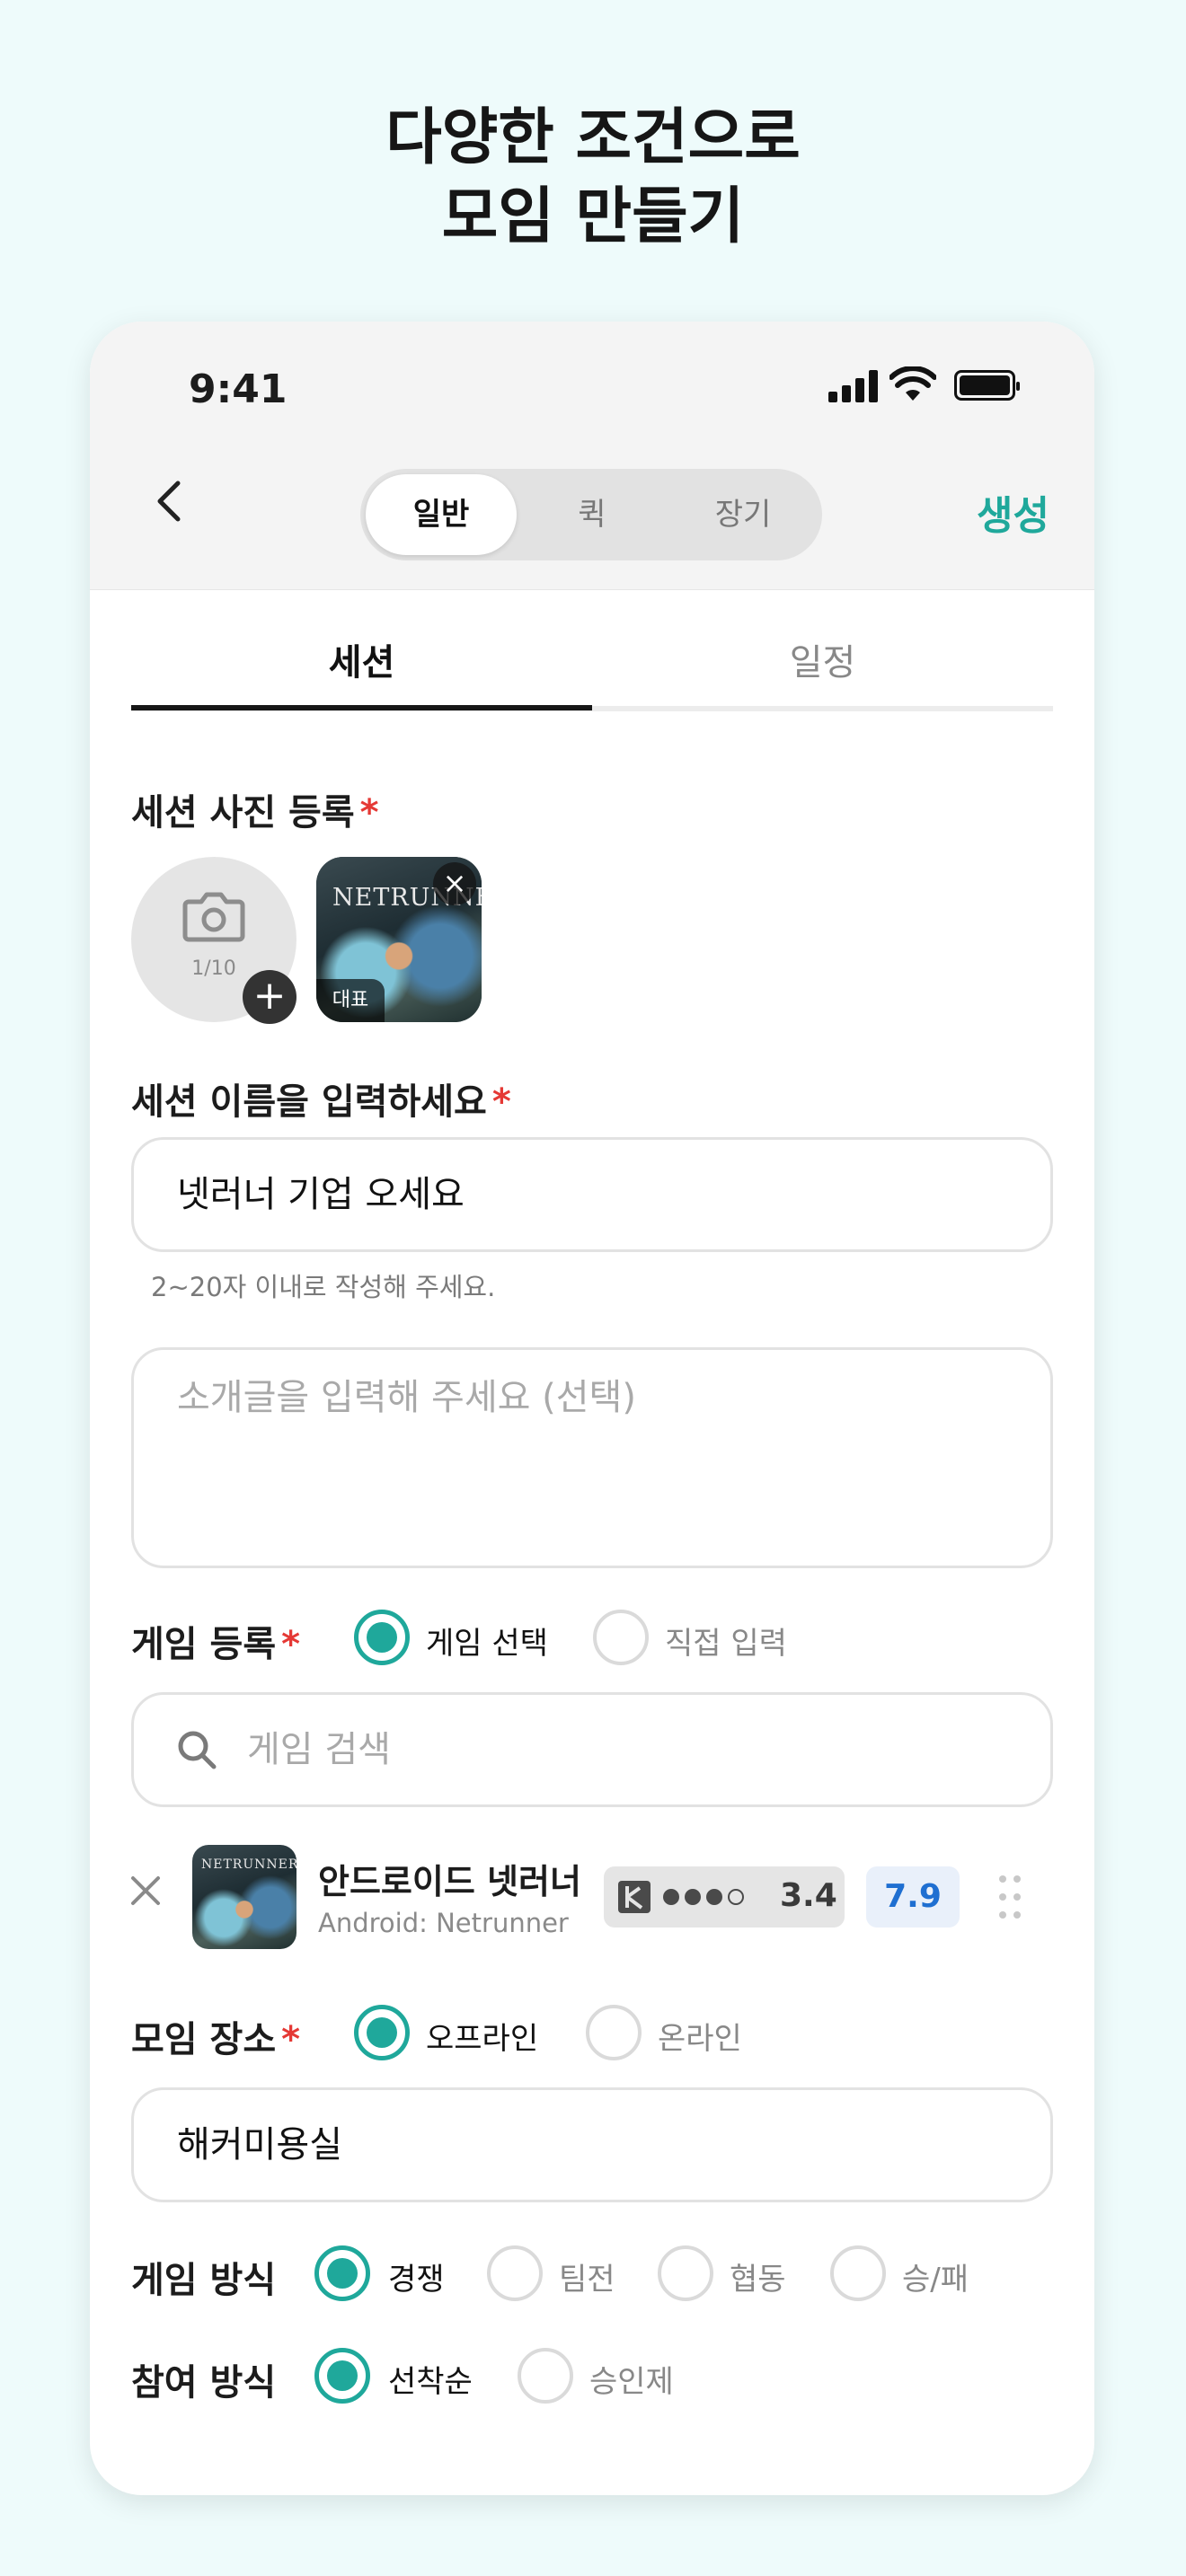  Describe the element at coordinates (592, 1457) in the screenshot. I see `intro-textarea: 소개글을 입력해 주세요 (선택)` at that location.